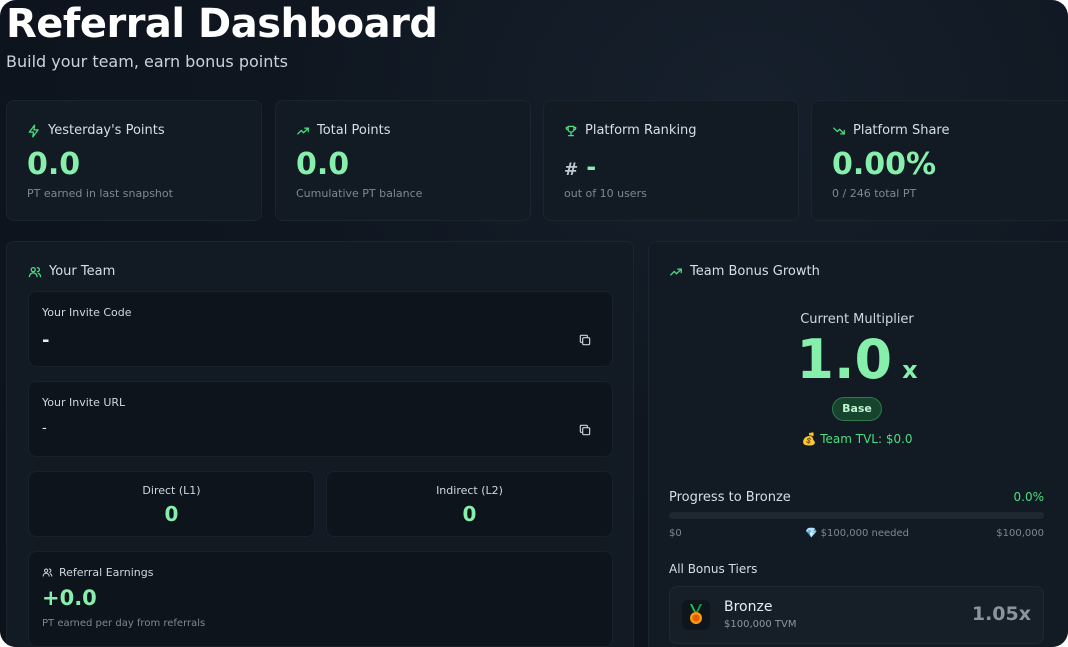 This screenshot has height=647, width=1068. What do you see at coordinates (1029, 497) in the screenshot?
I see `progress-percent: 0.0%` at bounding box center [1029, 497].